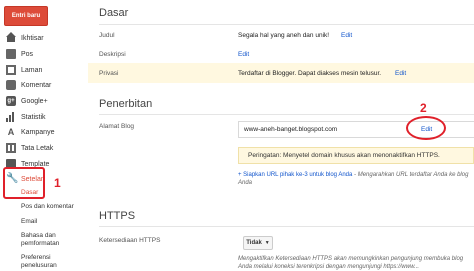 The width and height of the screenshot is (474, 271). I want to click on section-title-https: HTTPS, so click(117, 216).